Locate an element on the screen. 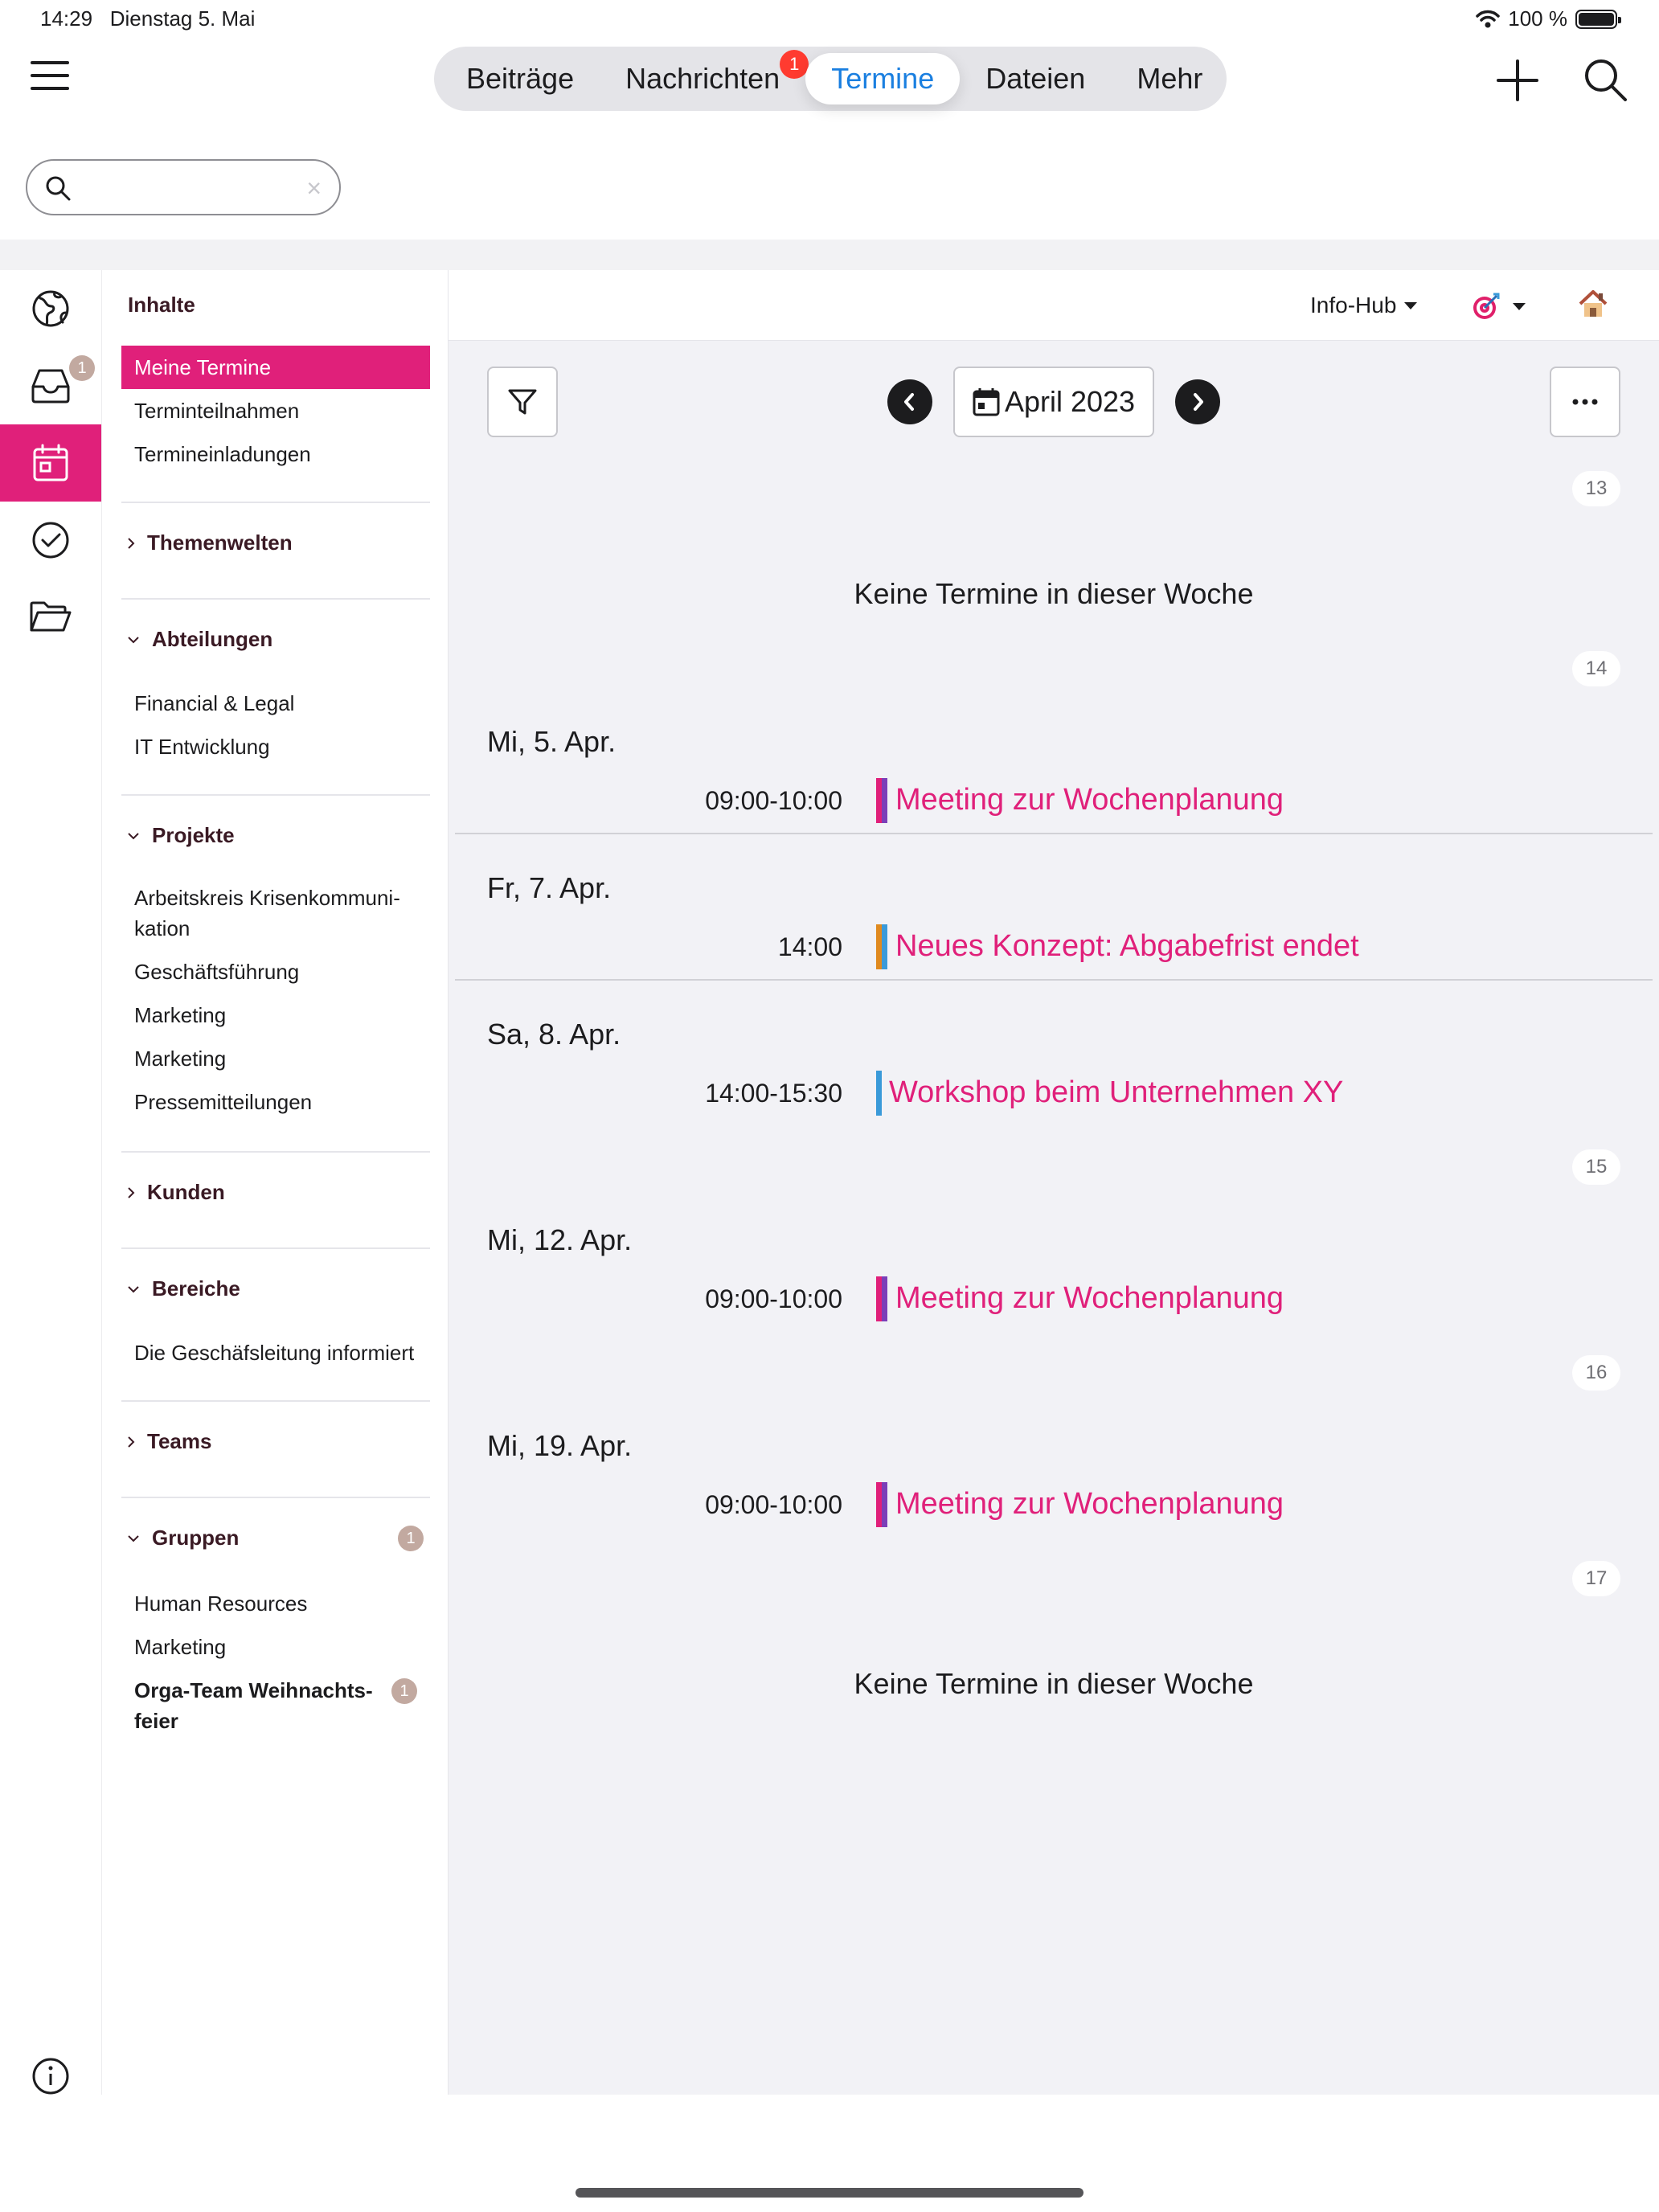 This screenshot has height=2212, width=1659. filter-button is located at coordinates (522, 402).